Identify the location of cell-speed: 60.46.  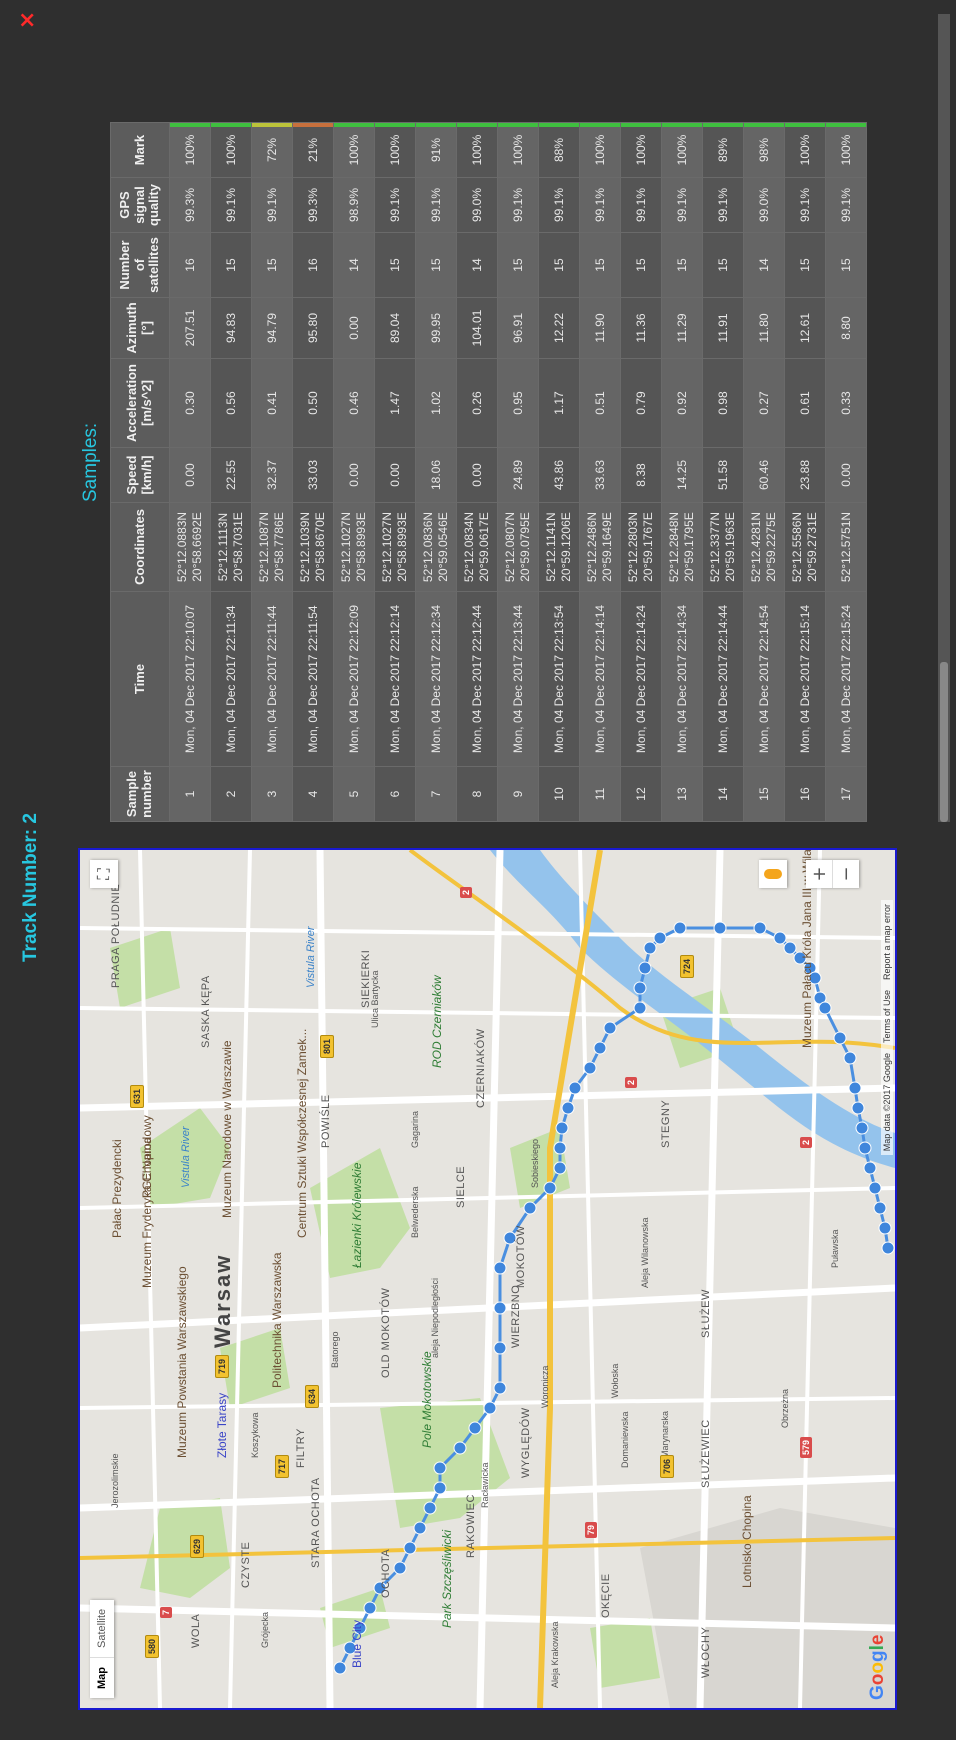
(764, 475).